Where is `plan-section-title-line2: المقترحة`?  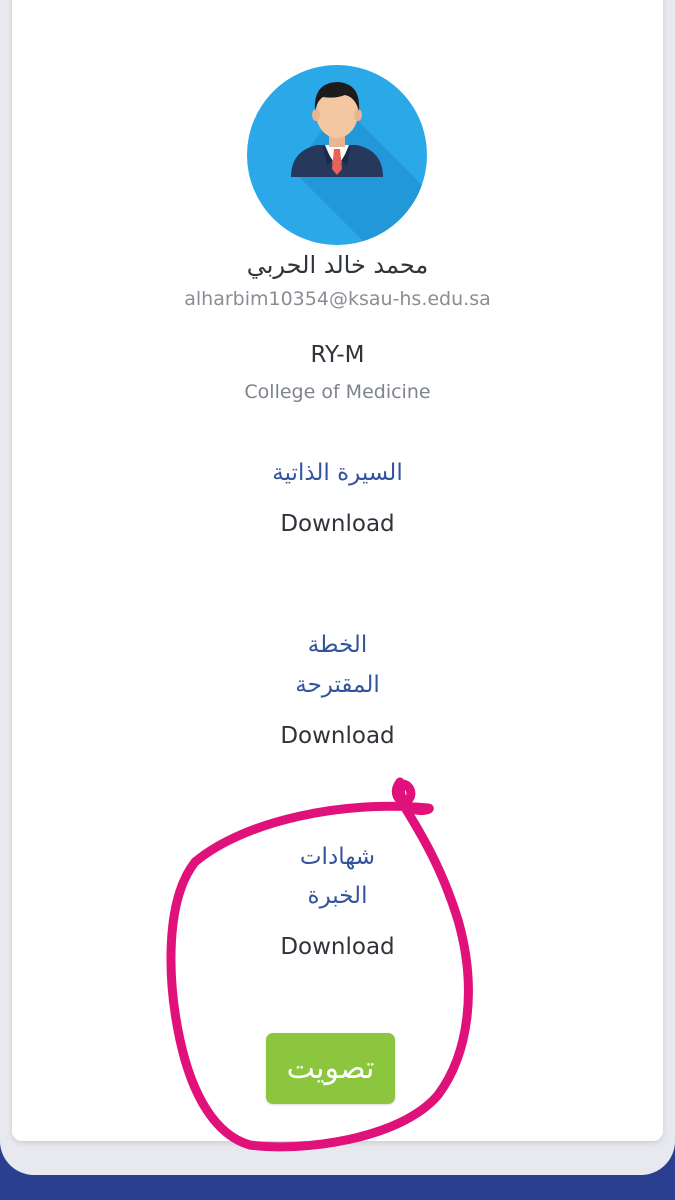
plan-section-title-line2: المقترحة is located at coordinates (337, 685).